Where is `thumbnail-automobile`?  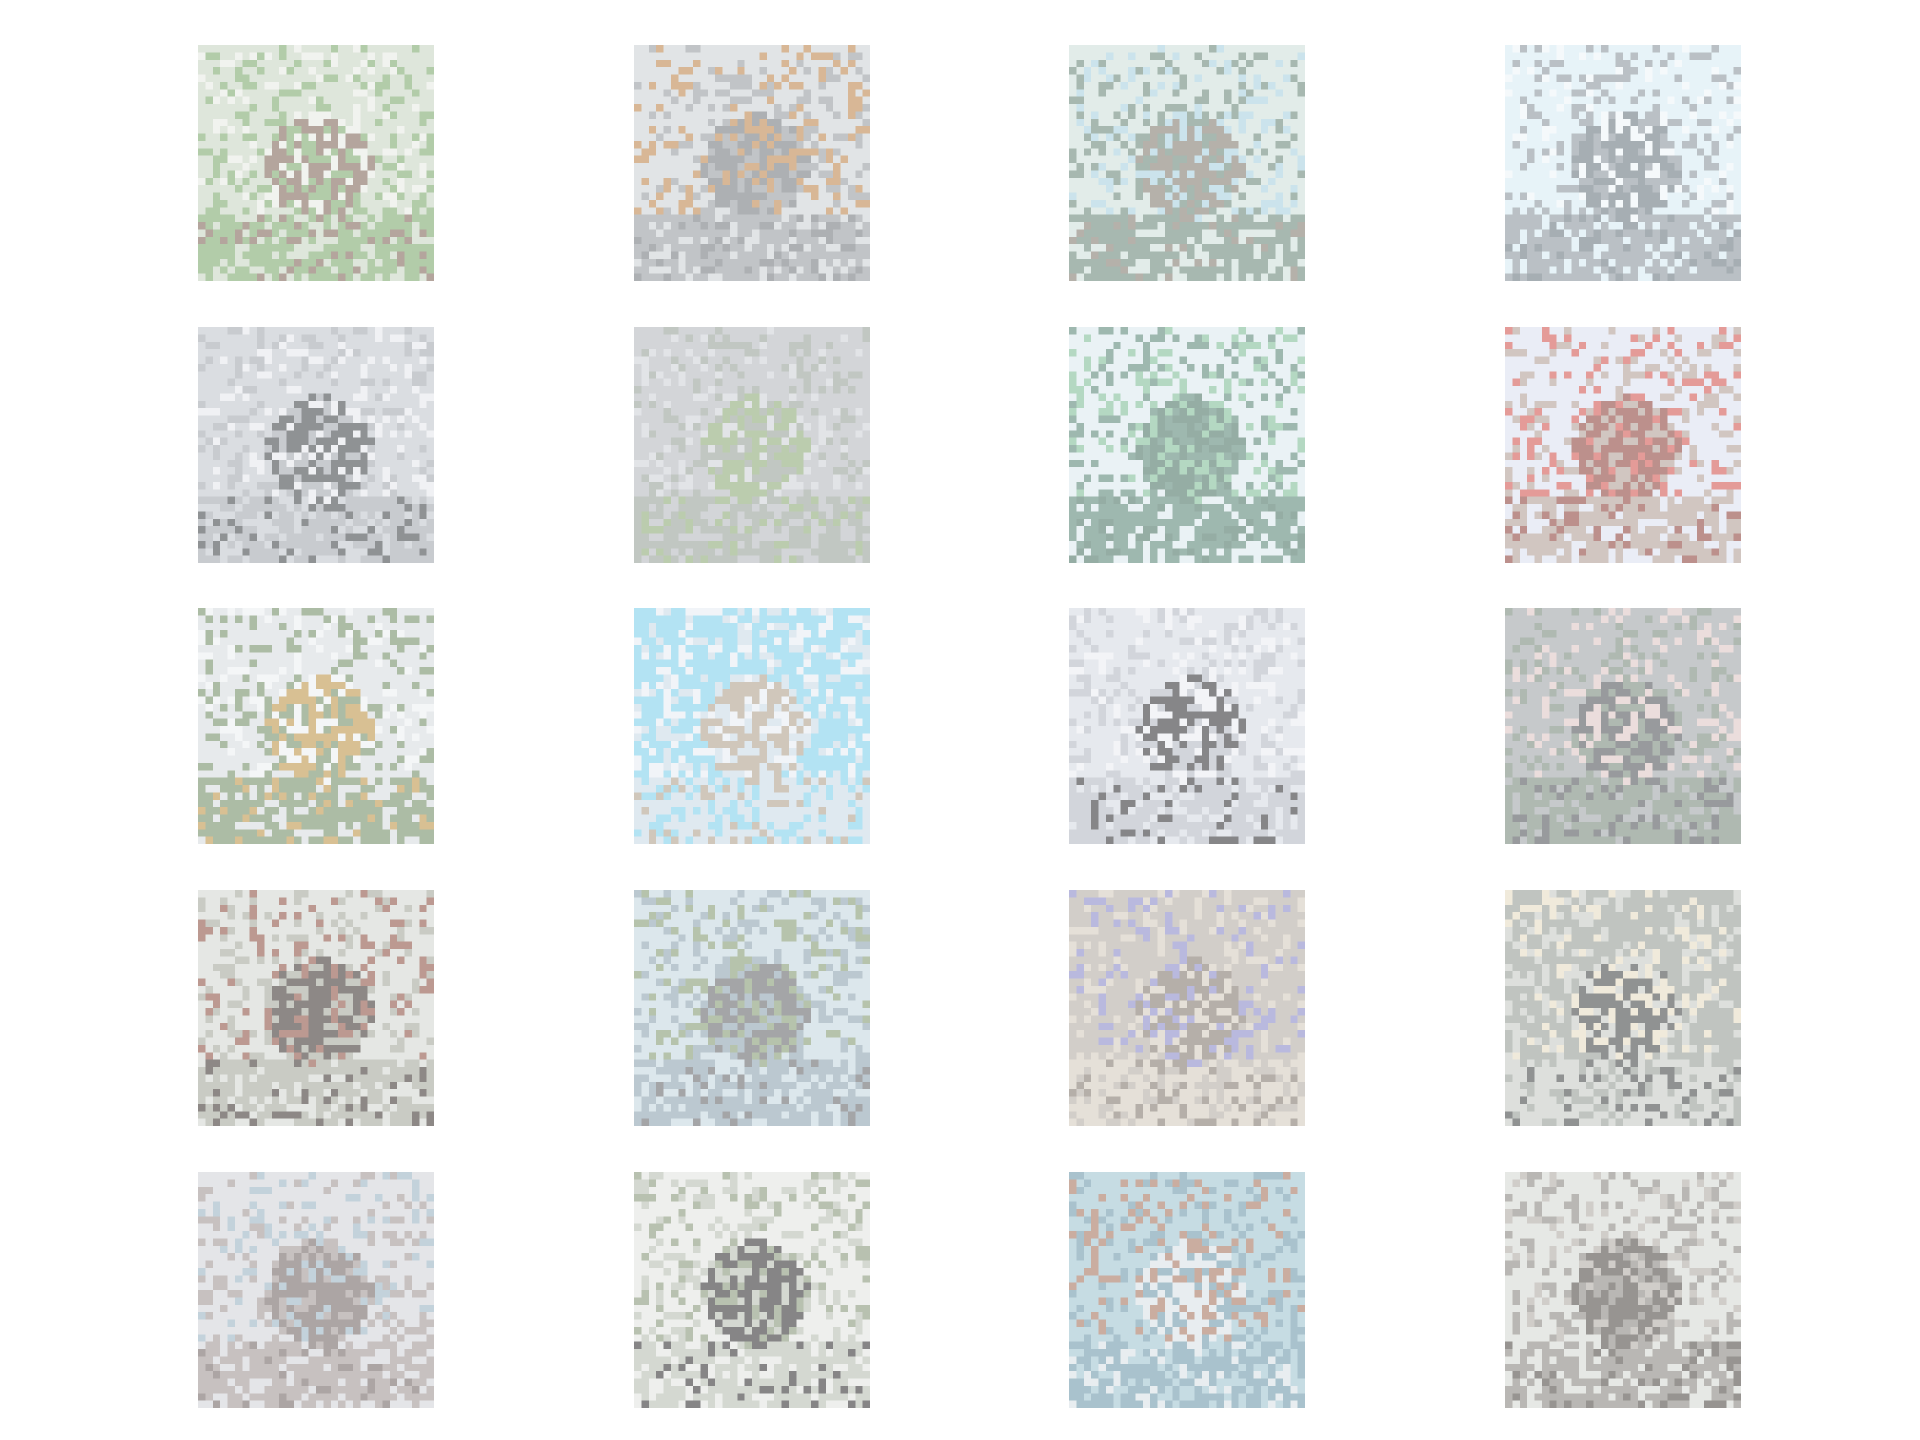
thumbnail-automobile is located at coordinates (316, 726).